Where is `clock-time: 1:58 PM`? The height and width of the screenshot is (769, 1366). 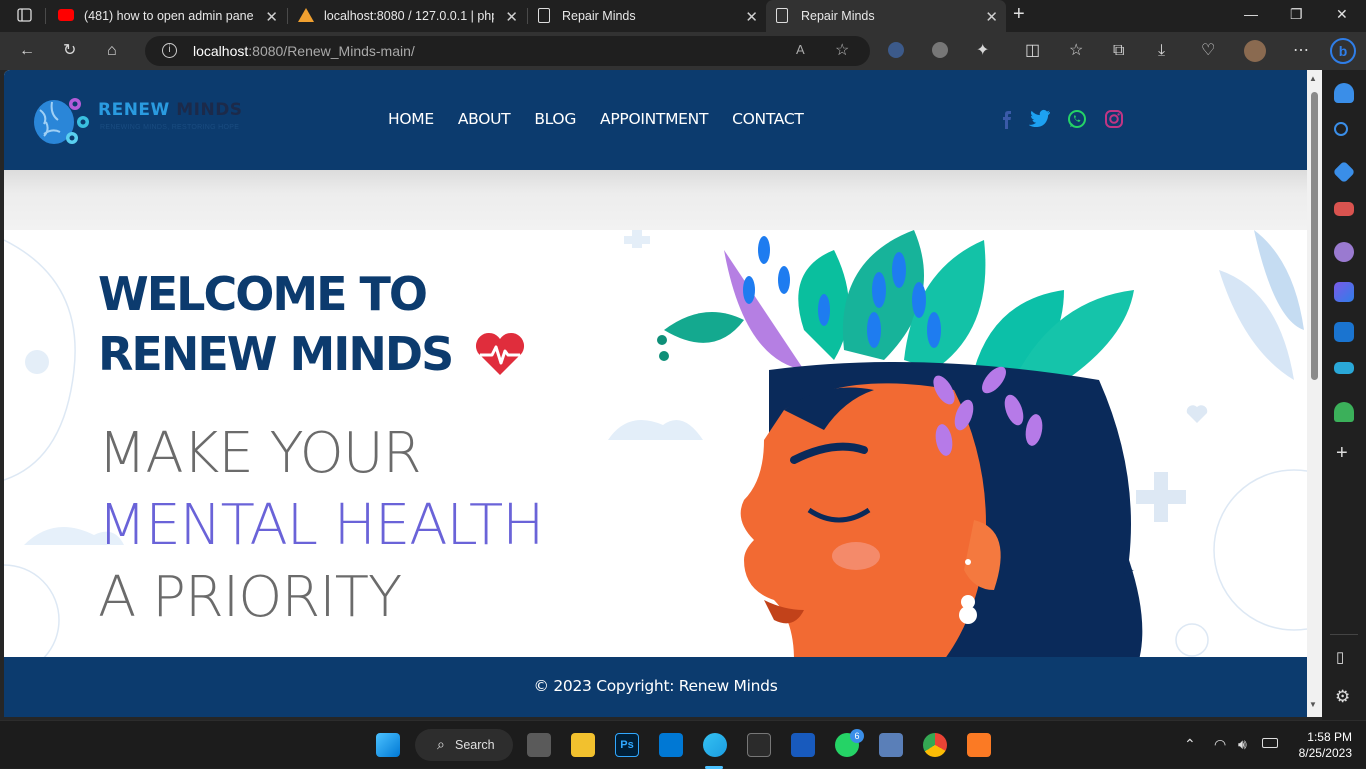
clock-time: 1:58 PM is located at coordinates (1329, 737).